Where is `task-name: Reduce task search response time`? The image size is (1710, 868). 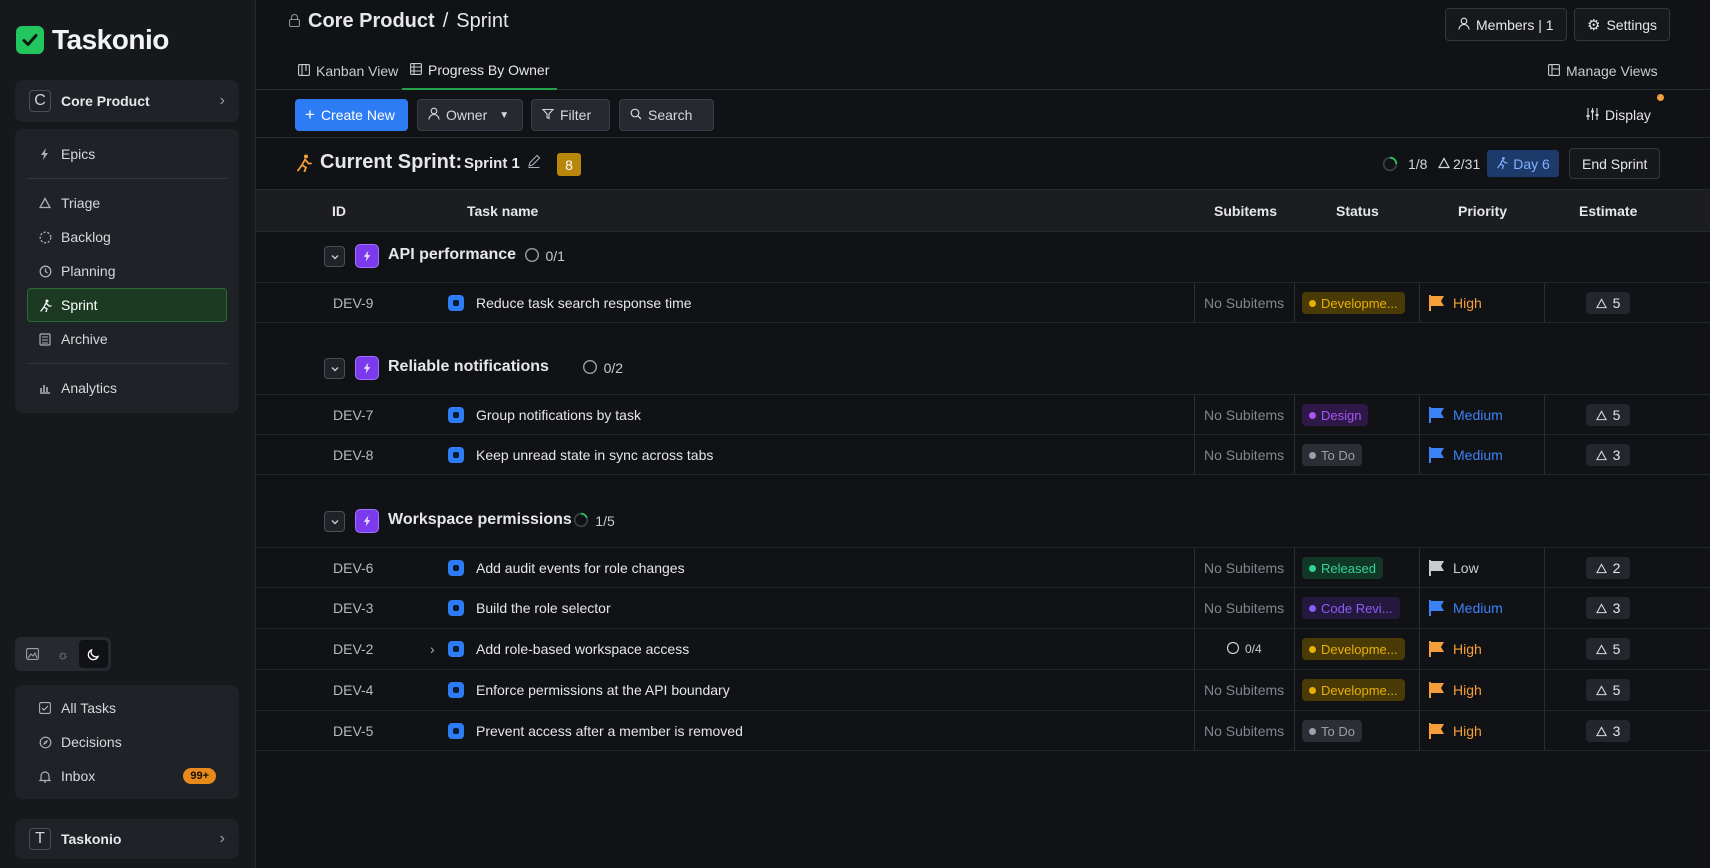
task-name: Reduce task search response time is located at coordinates (584, 303).